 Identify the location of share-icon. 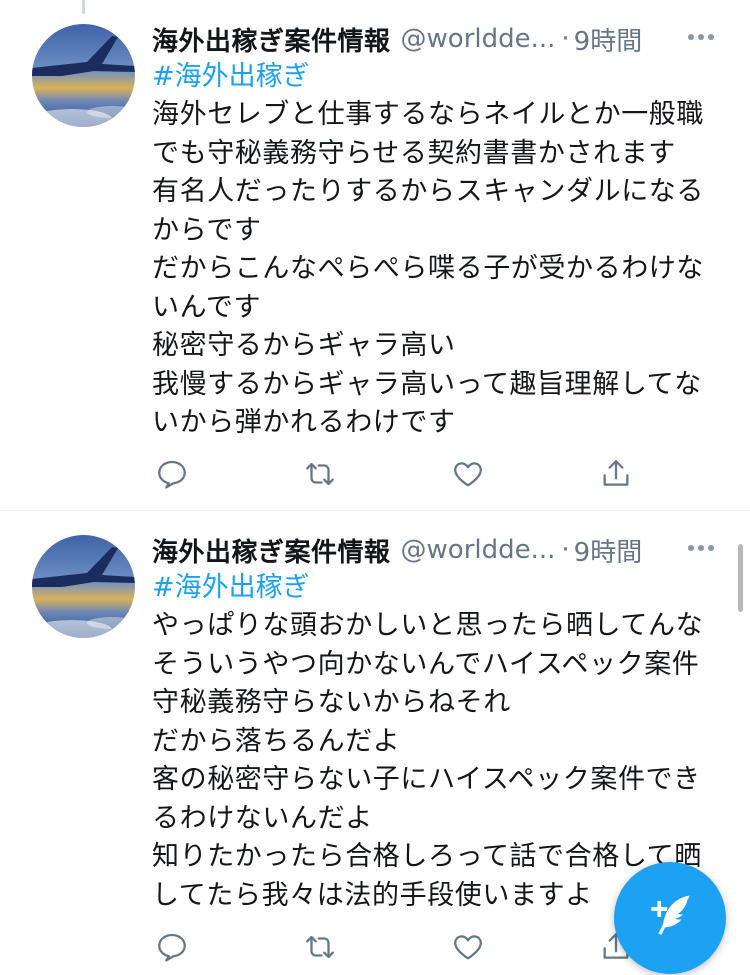
(616, 474).